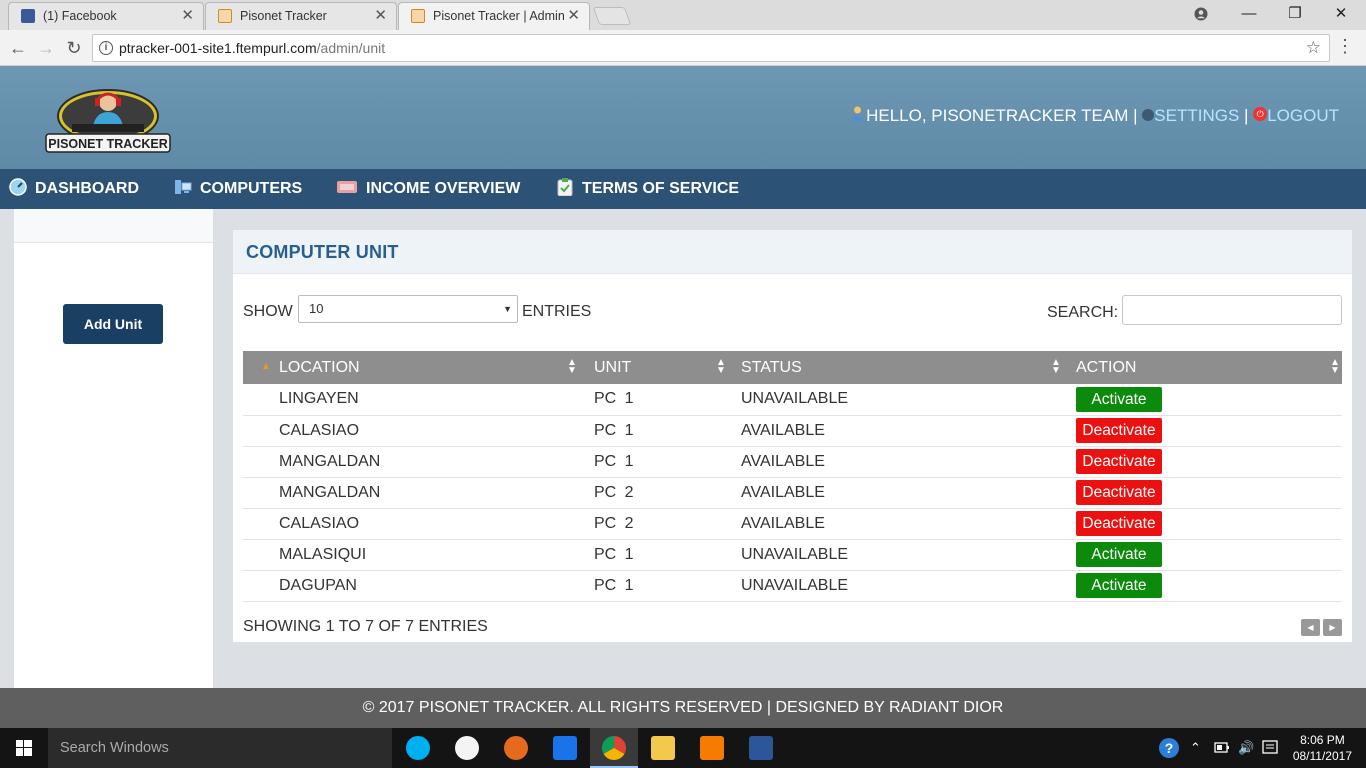 This screenshot has height=768, width=1366. What do you see at coordinates (74, 48) in the screenshot?
I see `reload-icon: ↻` at bounding box center [74, 48].